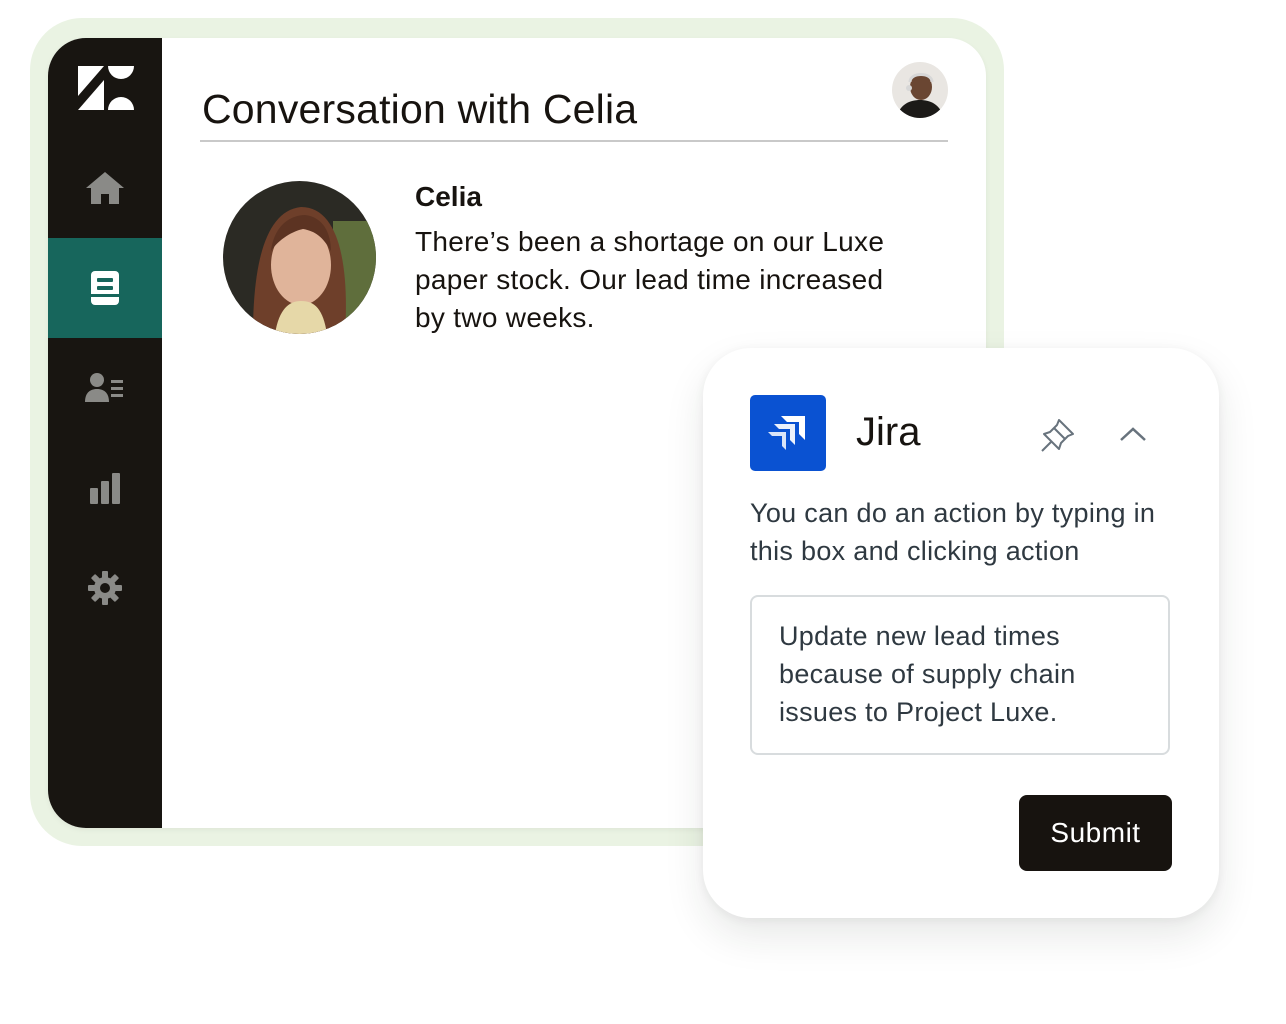  I want to click on submit-button: Submit, so click(1095, 833).